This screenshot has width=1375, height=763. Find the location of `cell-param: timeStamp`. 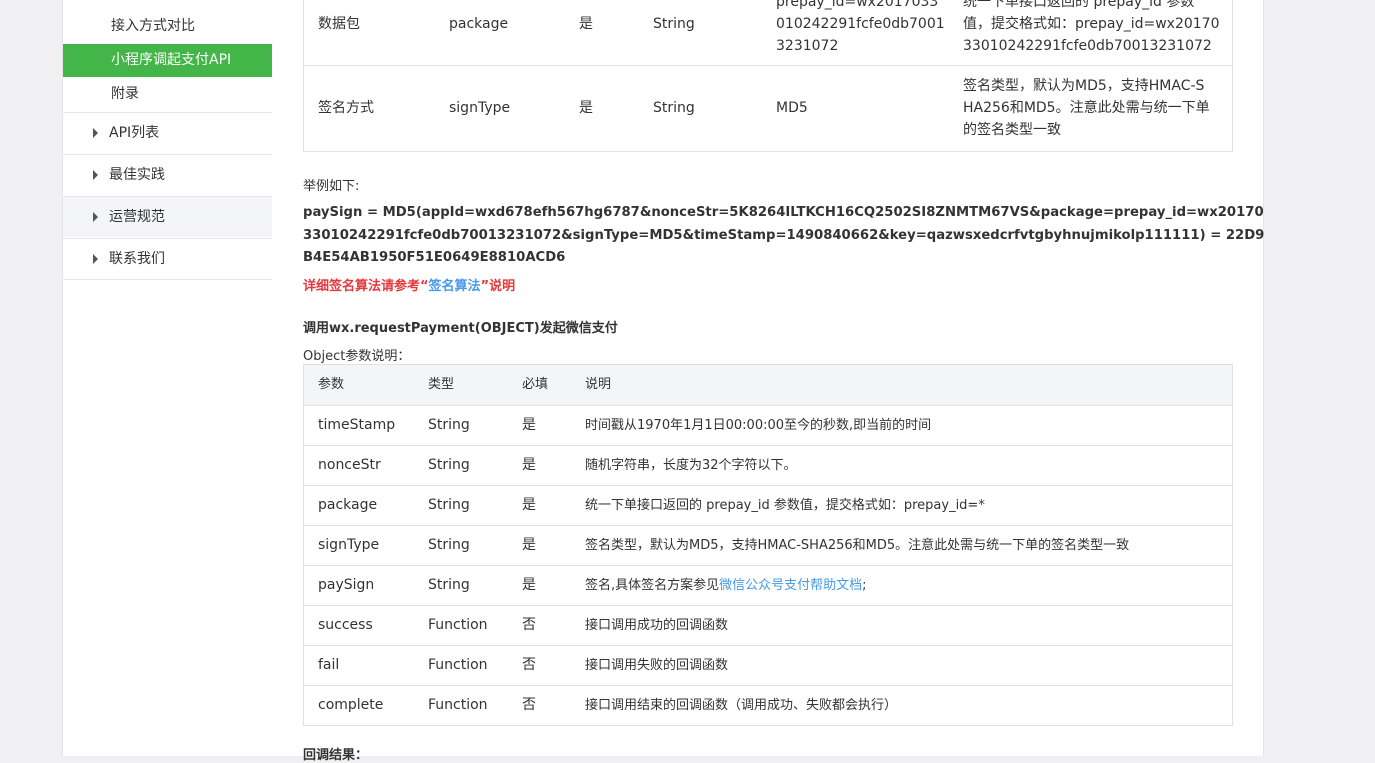

cell-param: timeStamp is located at coordinates (357, 425).